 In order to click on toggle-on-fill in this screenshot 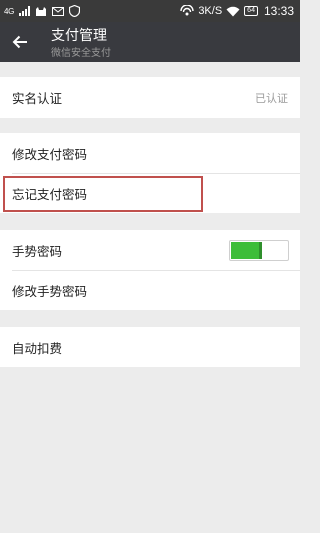, I will do `click(245, 250)`.